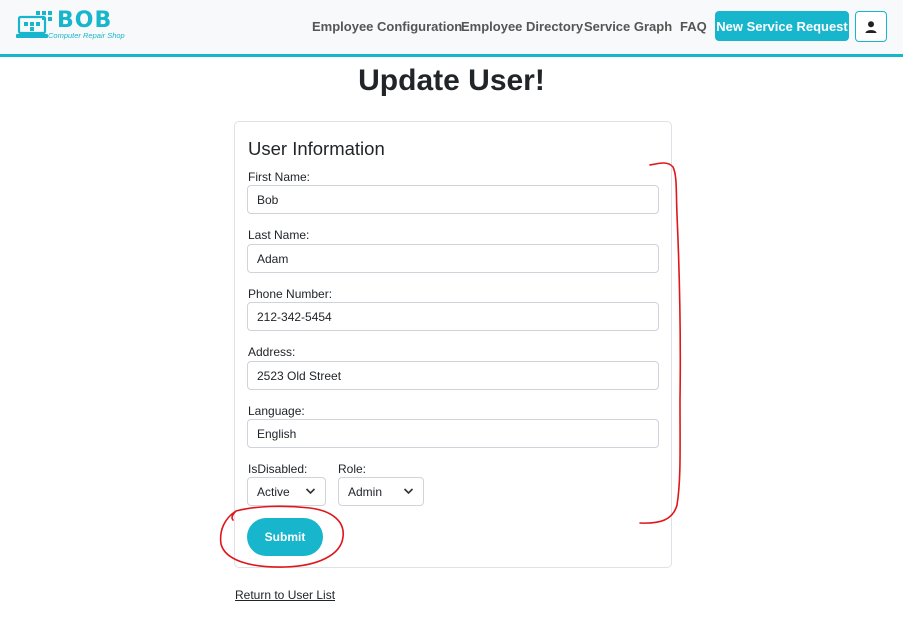 This screenshot has width=903, height=619. I want to click on submit-button: Submit, so click(285, 537).